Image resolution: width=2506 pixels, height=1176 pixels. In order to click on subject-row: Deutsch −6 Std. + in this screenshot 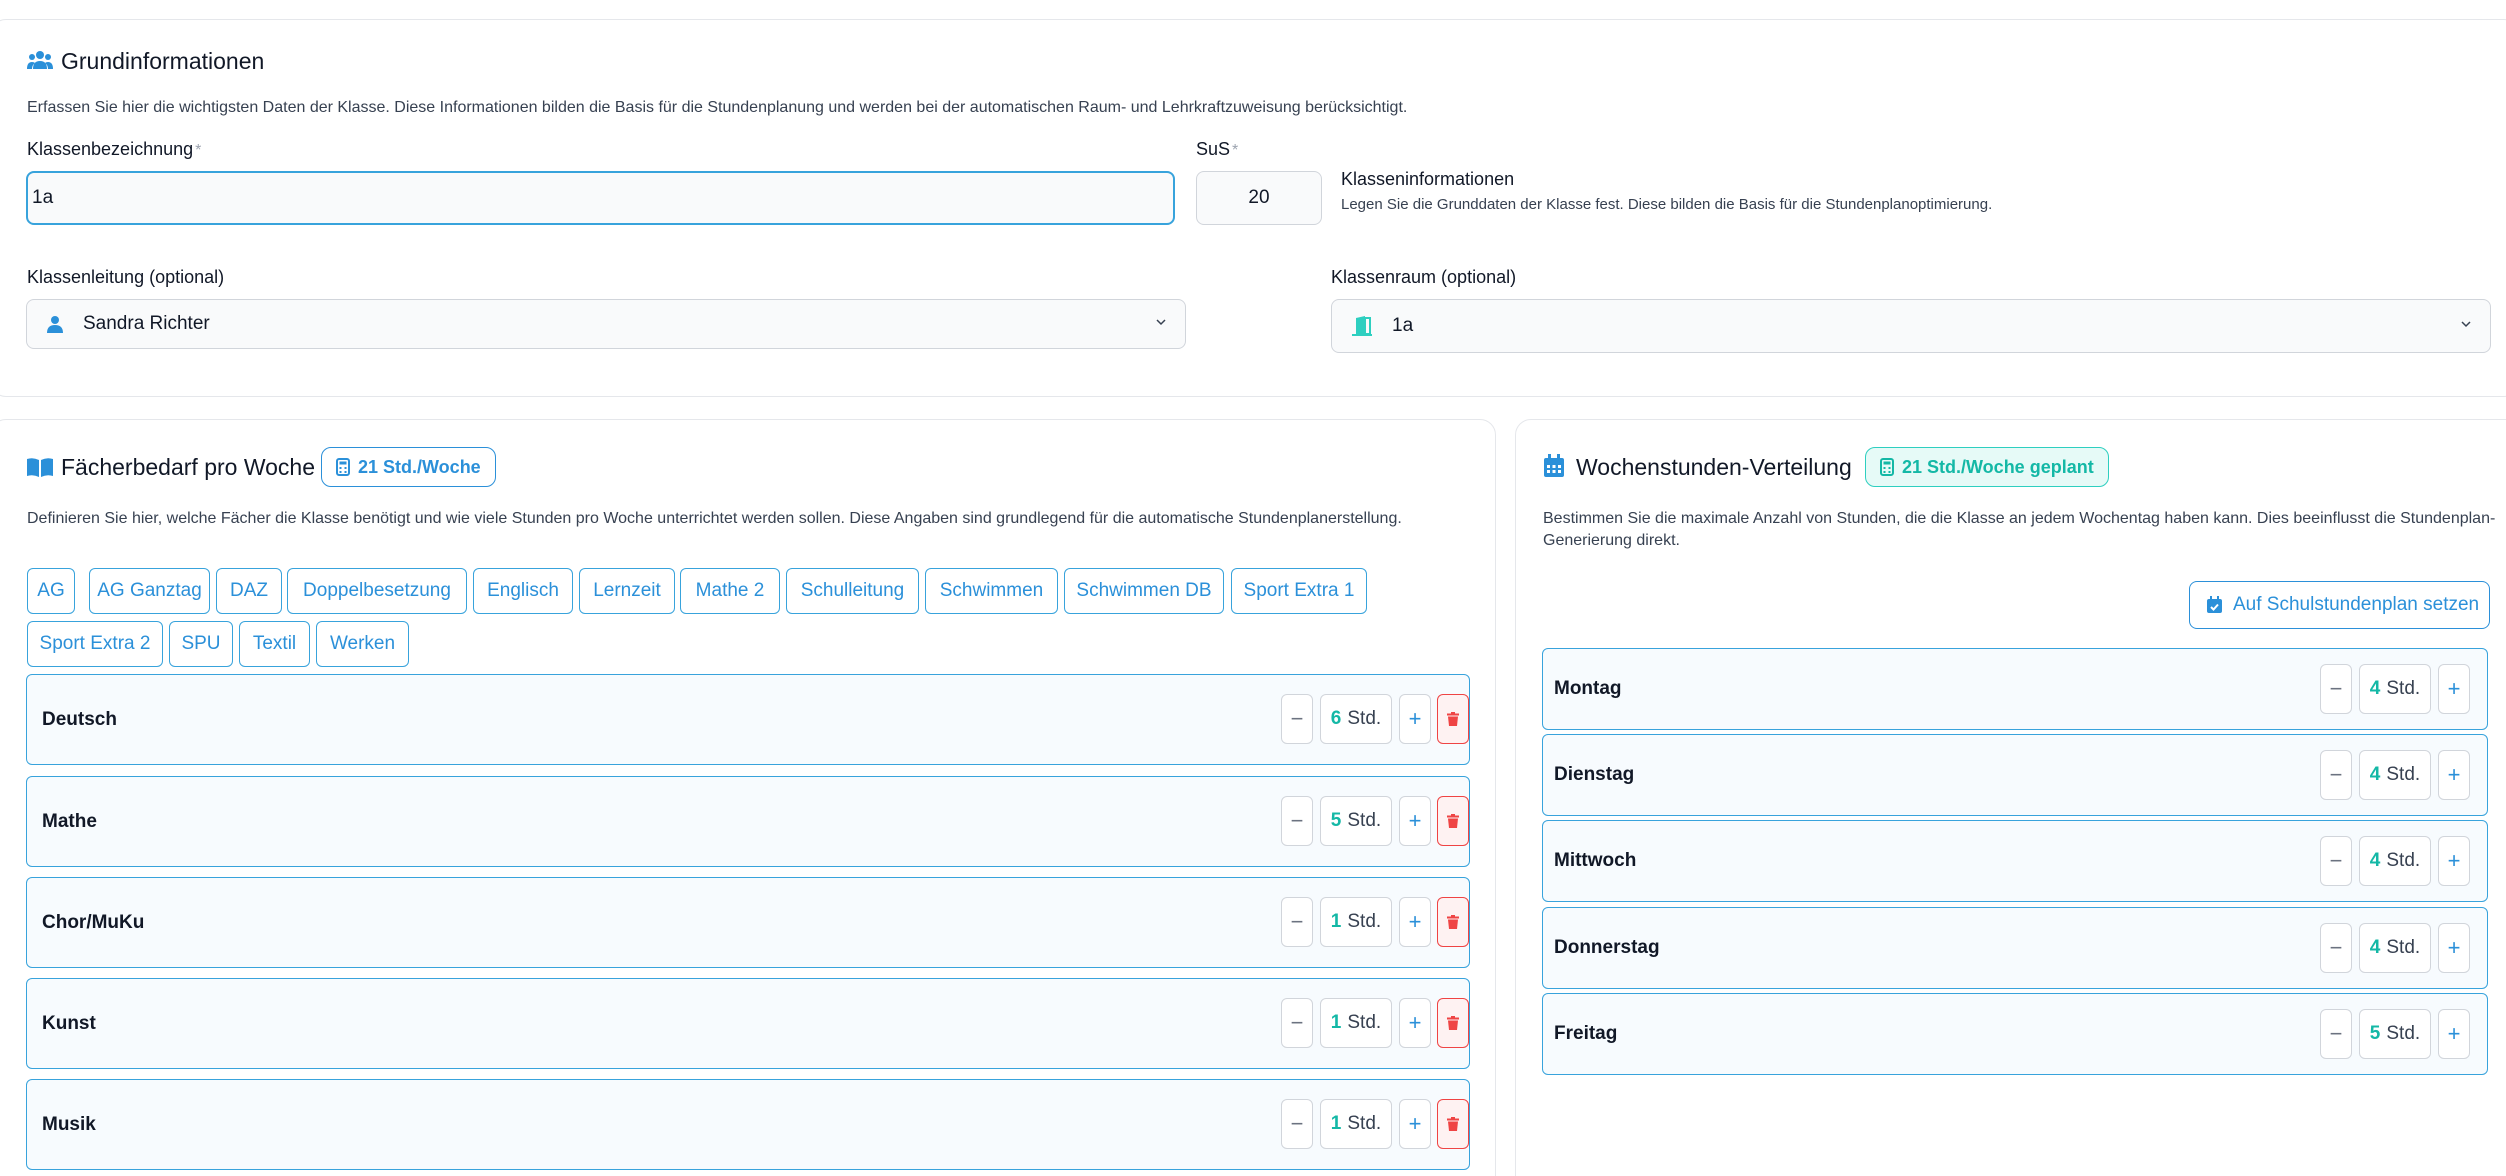, I will do `click(748, 719)`.